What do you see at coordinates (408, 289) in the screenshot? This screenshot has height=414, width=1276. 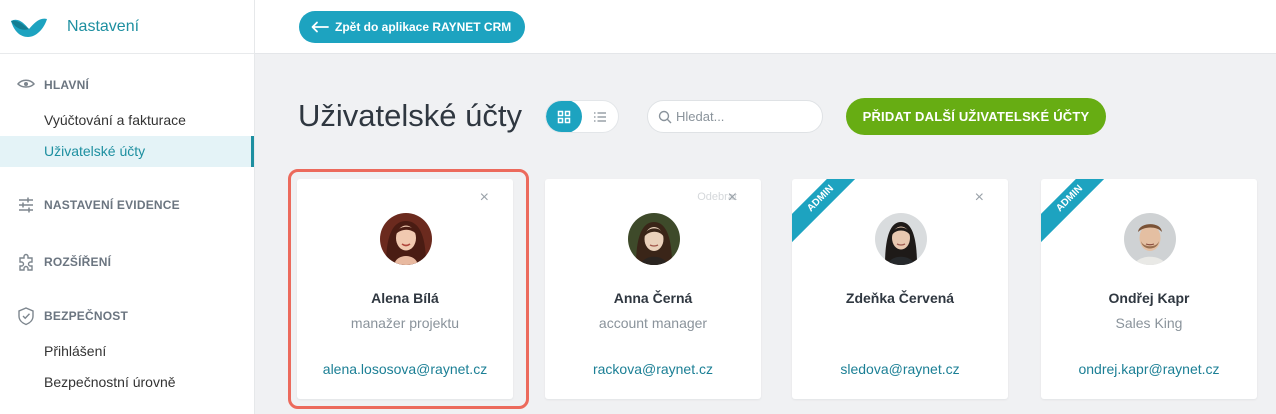 I see `selection-highlight` at bounding box center [408, 289].